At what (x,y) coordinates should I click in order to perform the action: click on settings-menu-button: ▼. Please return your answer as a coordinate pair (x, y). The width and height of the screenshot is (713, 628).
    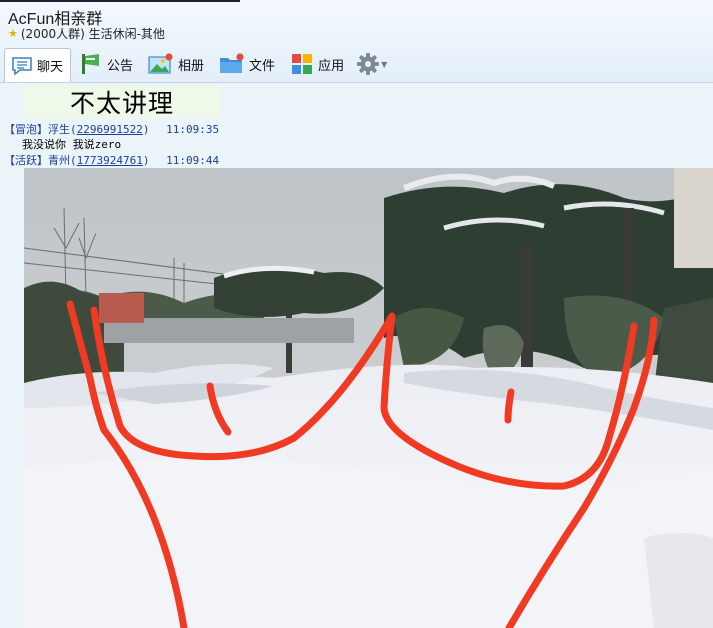
    Looking at the image, I should click on (372, 64).